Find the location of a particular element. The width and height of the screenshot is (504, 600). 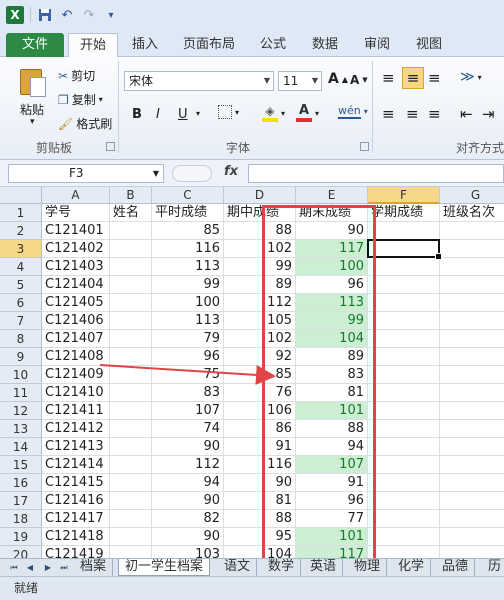

fill-color-button: ◈ ▾ is located at coordinates (273, 113).